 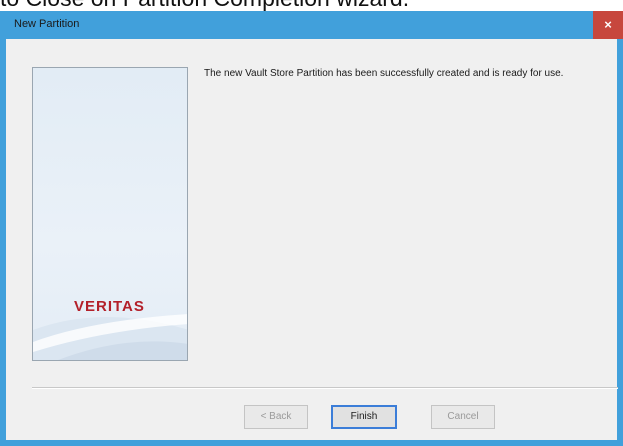 What do you see at coordinates (204, 5) in the screenshot?
I see `caption-text: to Close on Partition Completion wizard.` at bounding box center [204, 5].